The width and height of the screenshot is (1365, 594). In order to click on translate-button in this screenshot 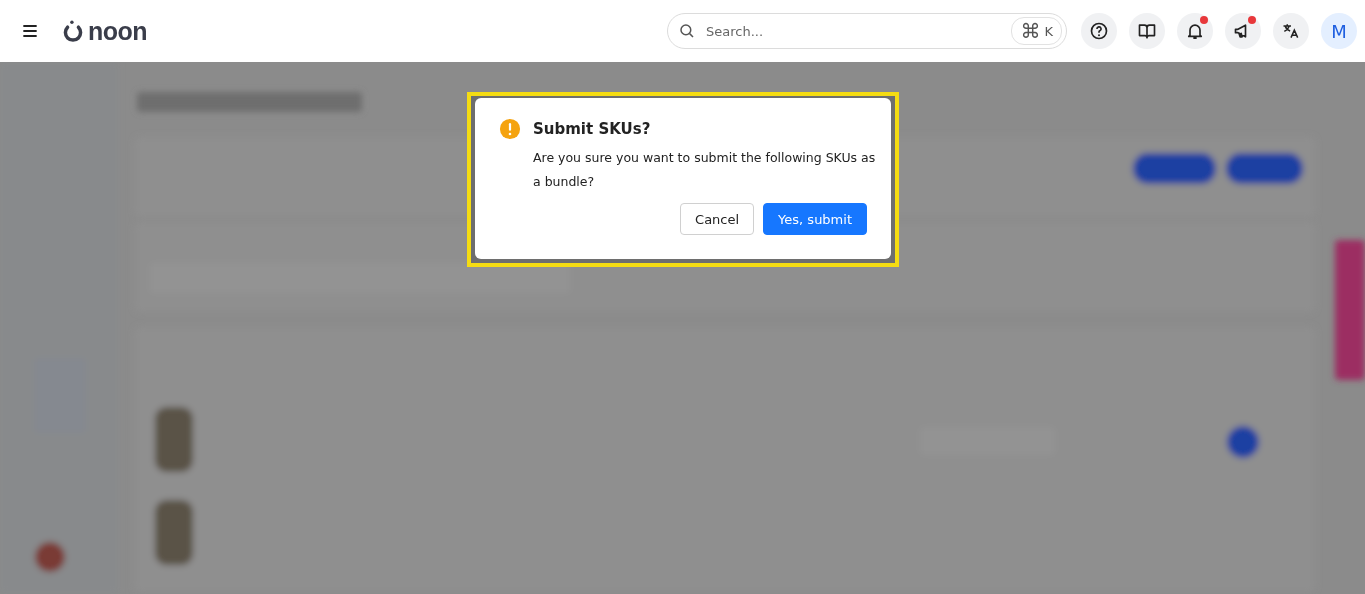, I will do `click(1291, 31)`.